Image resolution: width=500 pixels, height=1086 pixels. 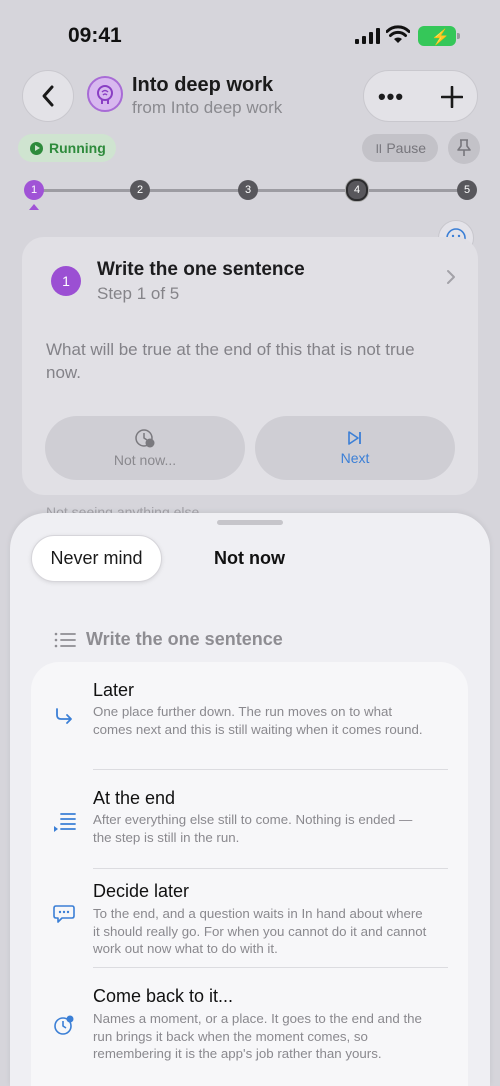 I want to click on more-button: •••, so click(x=391, y=97).